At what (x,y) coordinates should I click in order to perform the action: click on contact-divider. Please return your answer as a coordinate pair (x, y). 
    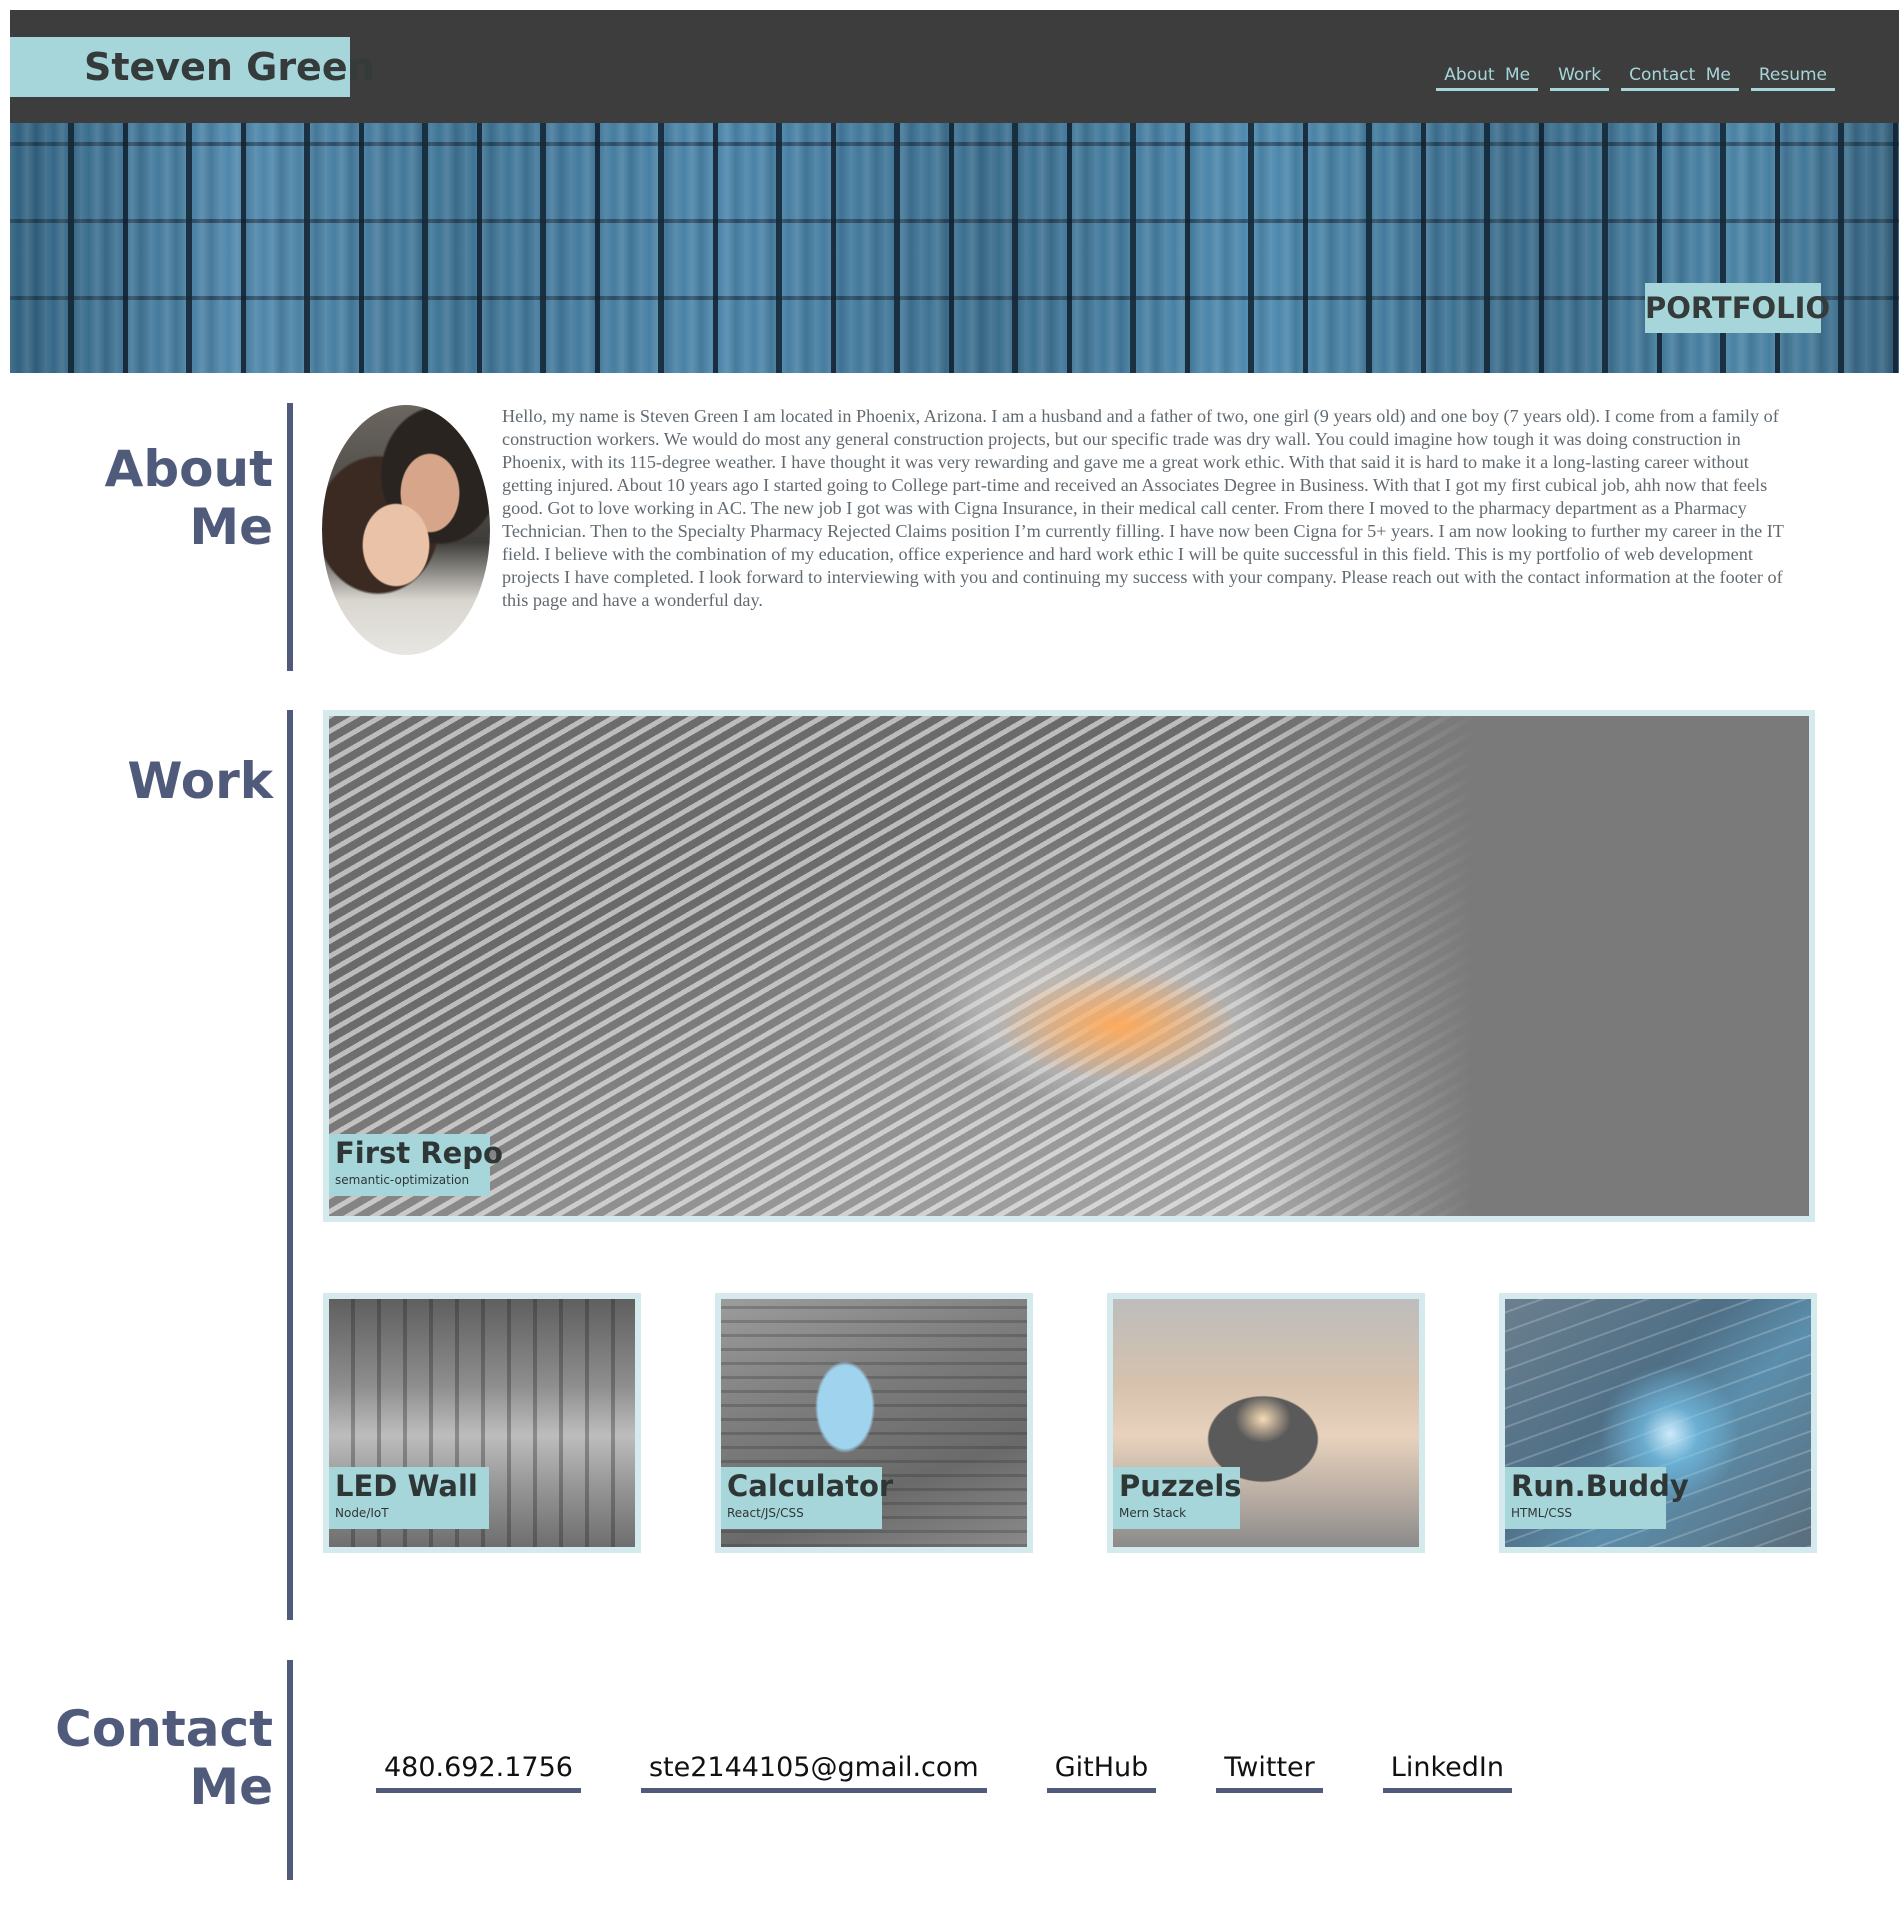
    Looking at the image, I should click on (290, 1770).